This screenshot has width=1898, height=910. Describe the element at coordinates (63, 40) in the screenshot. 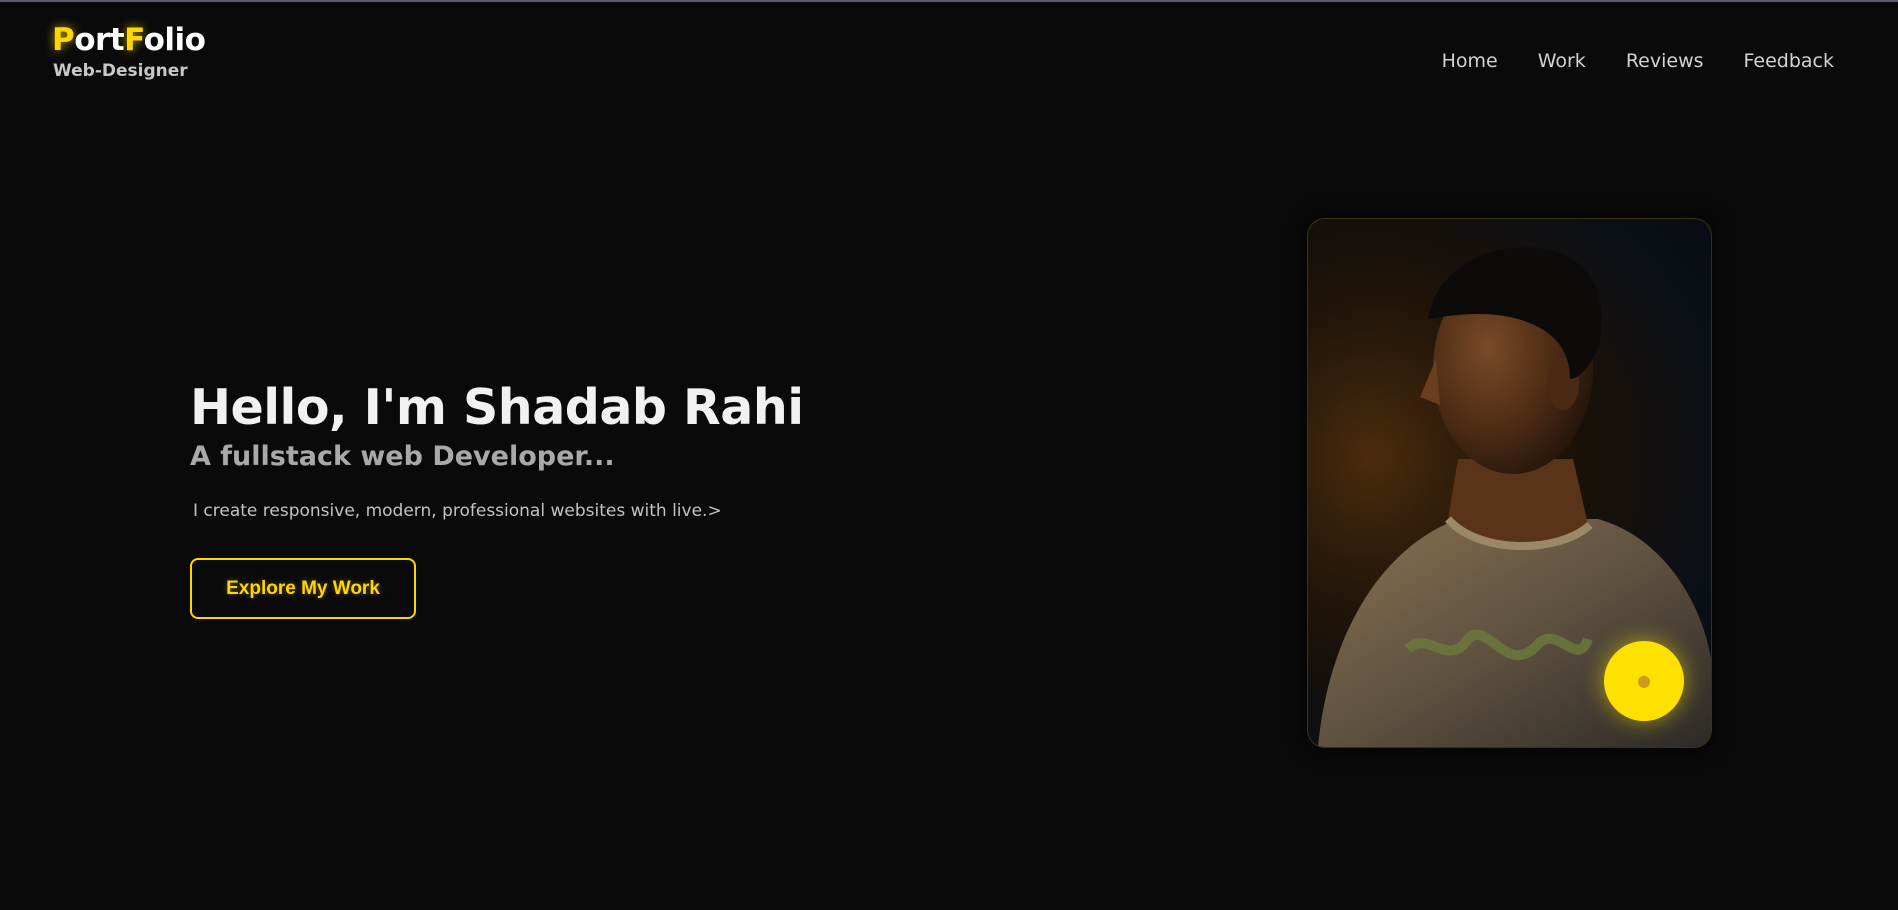

I see `logo-letter-p: P` at that location.